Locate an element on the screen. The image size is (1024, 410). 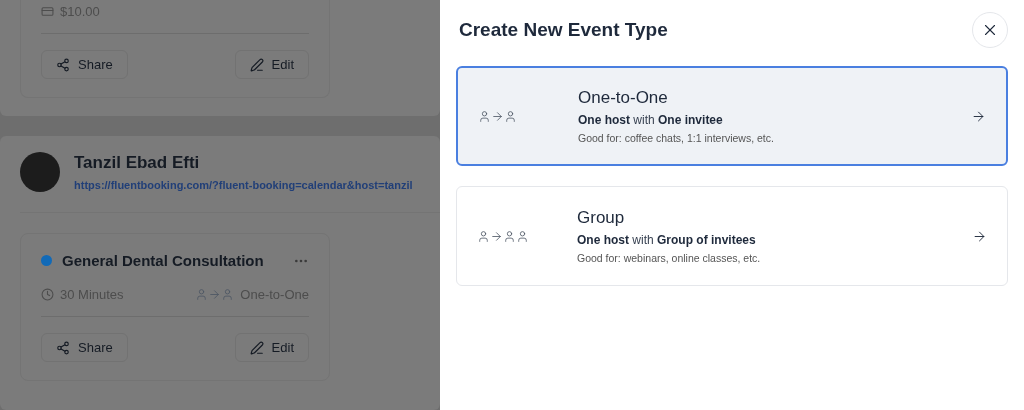
option-title: One-to-One is located at coordinates (623, 98).